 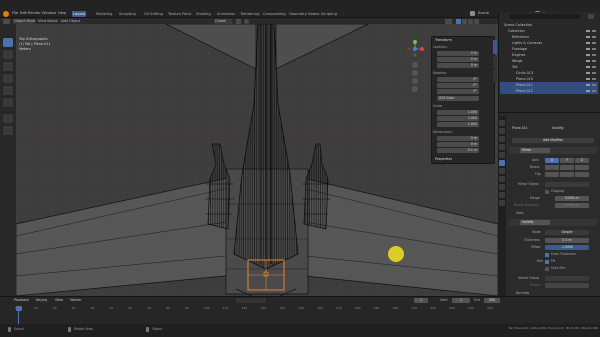 What do you see at coordinates (15, 13) in the screenshot?
I see `menu-file: File` at bounding box center [15, 13].